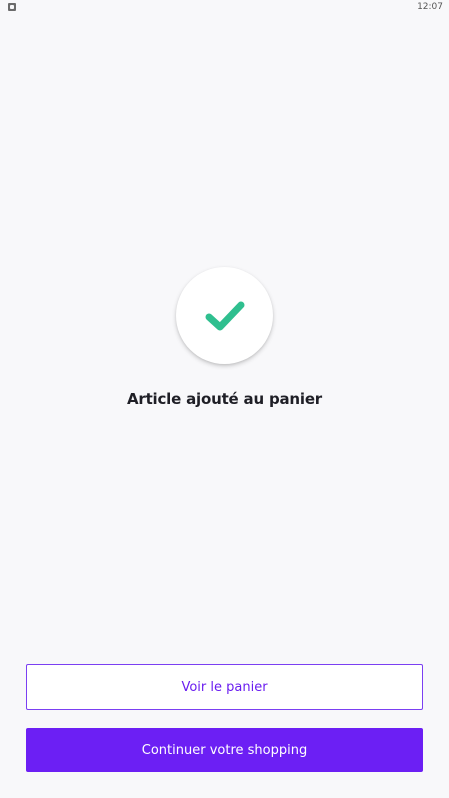 The image size is (449, 798). I want to click on success-badge, so click(224, 315).